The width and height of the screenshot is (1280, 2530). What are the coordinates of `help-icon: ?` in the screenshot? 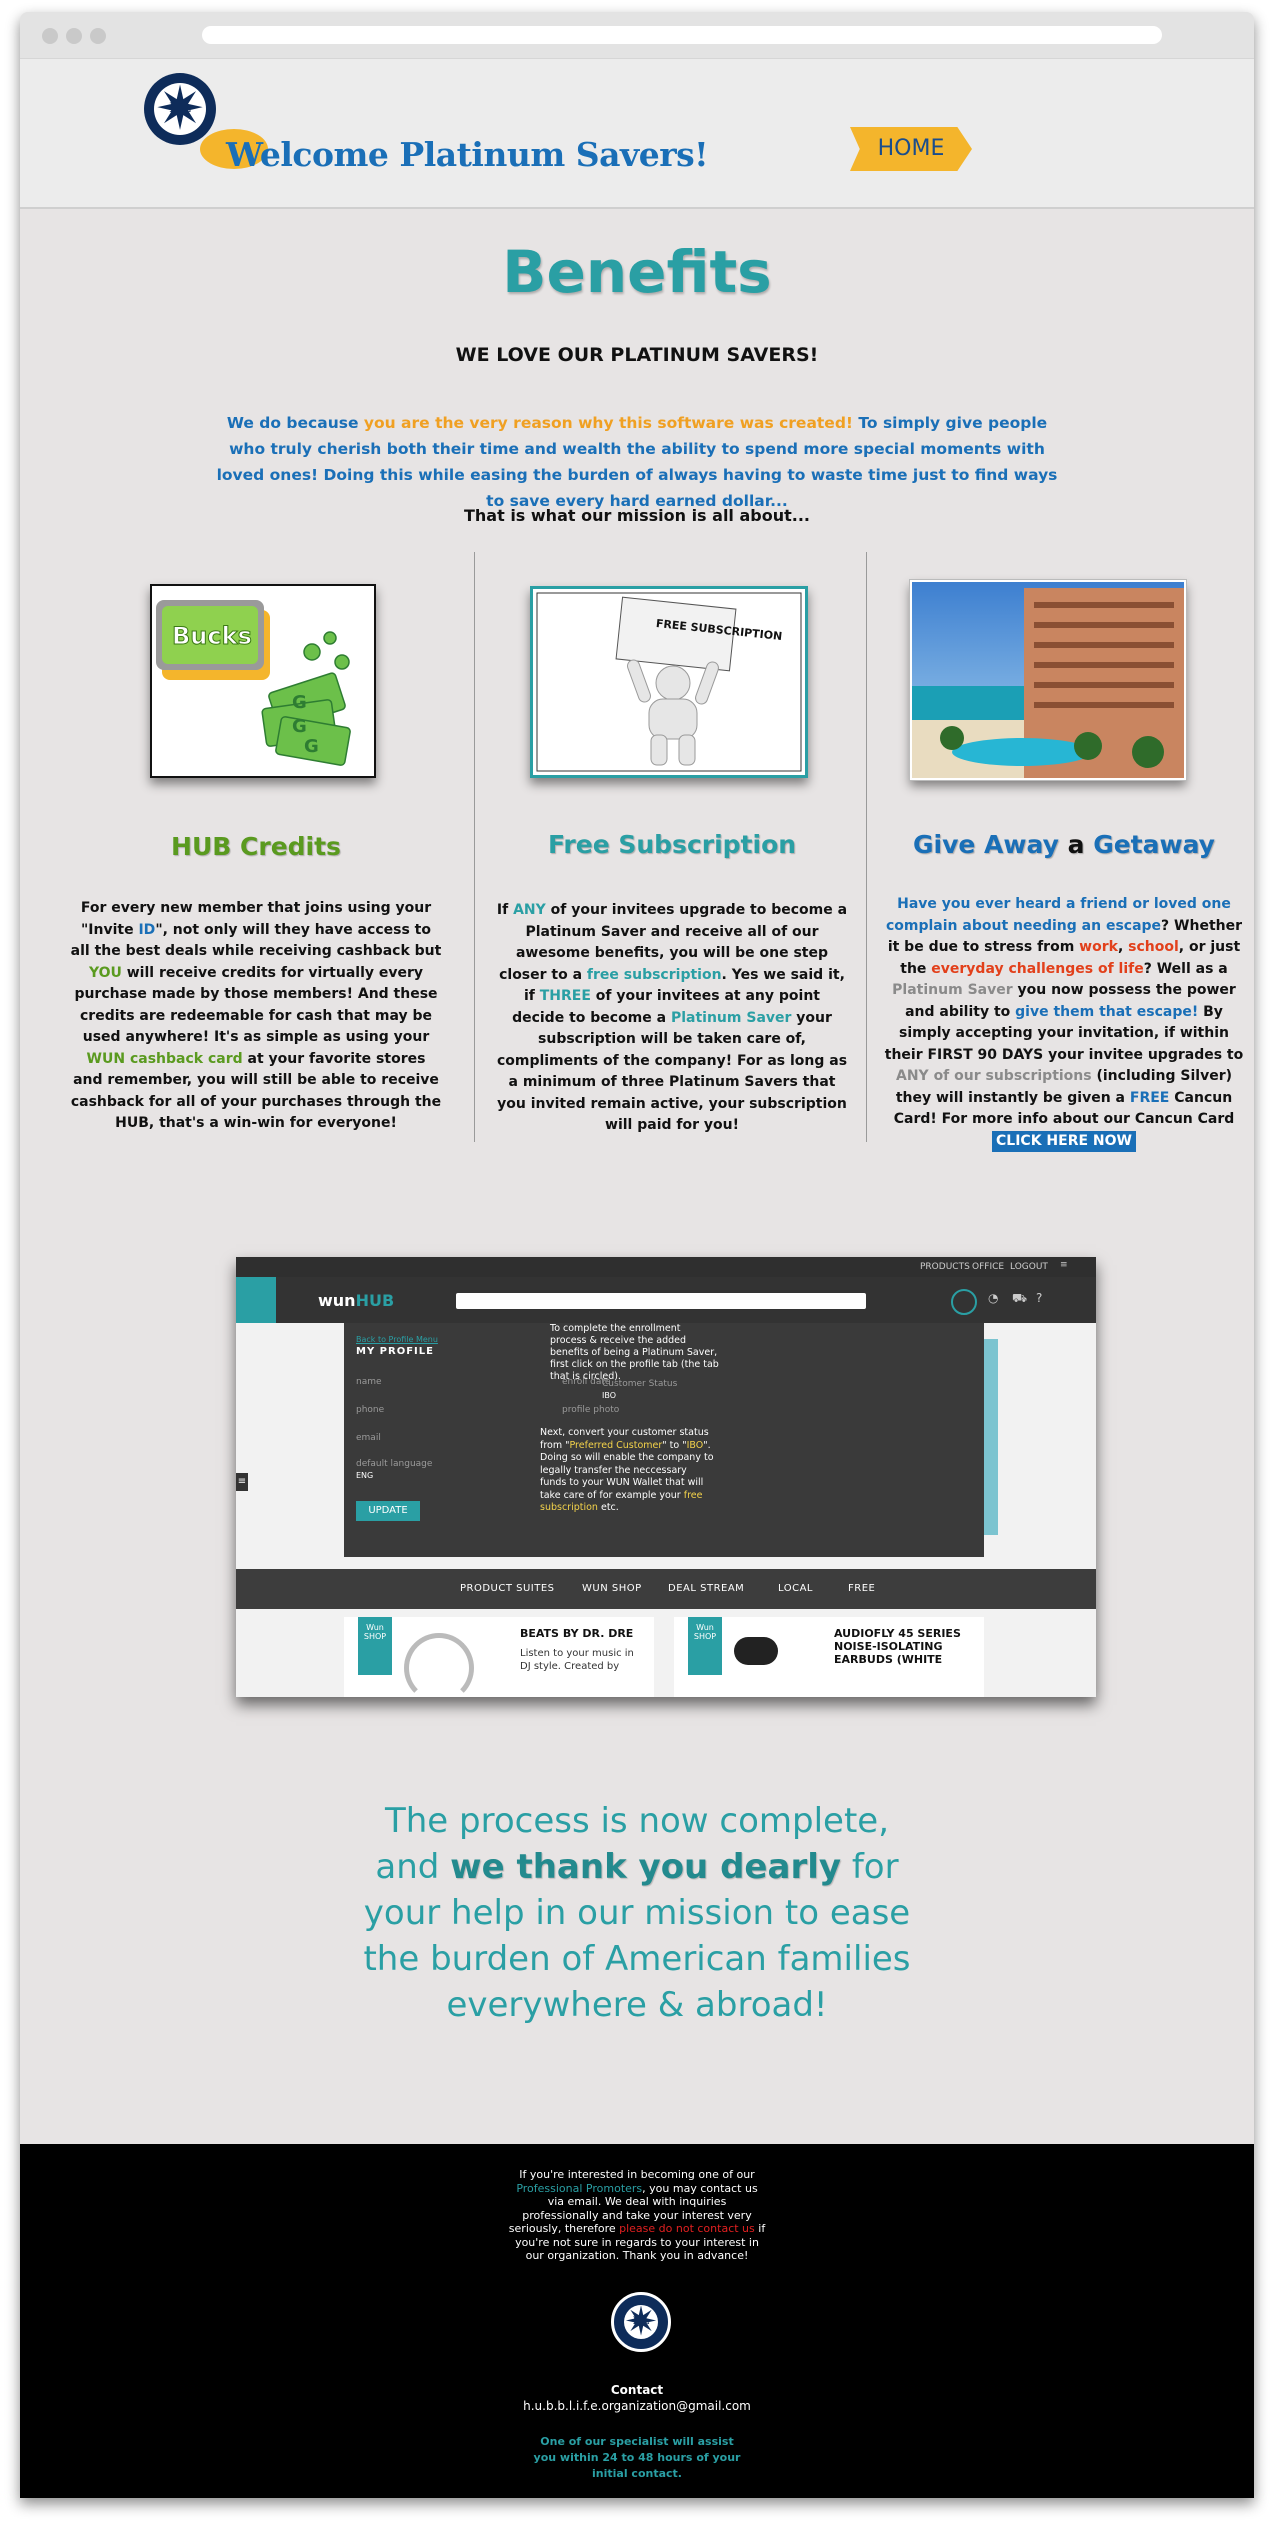 It's located at (1039, 1298).